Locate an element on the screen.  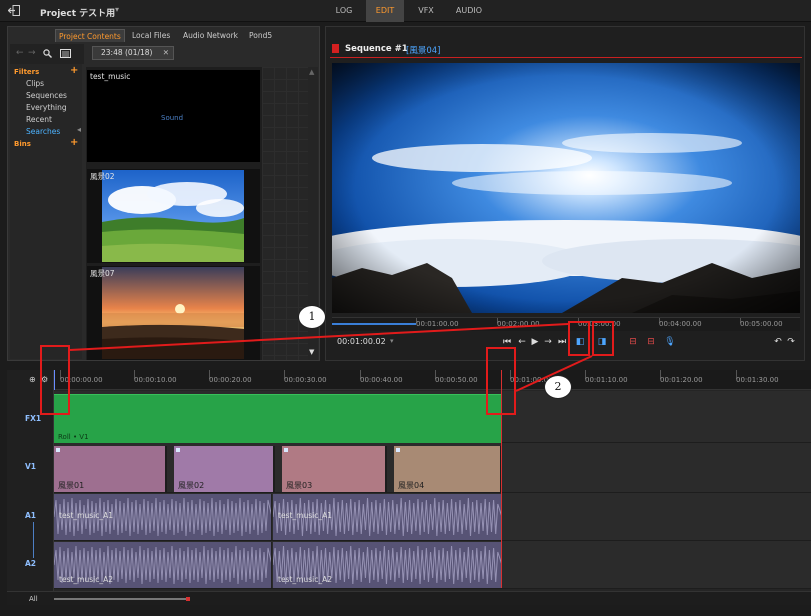
annotation-lines is located at coordinates (331, 357).